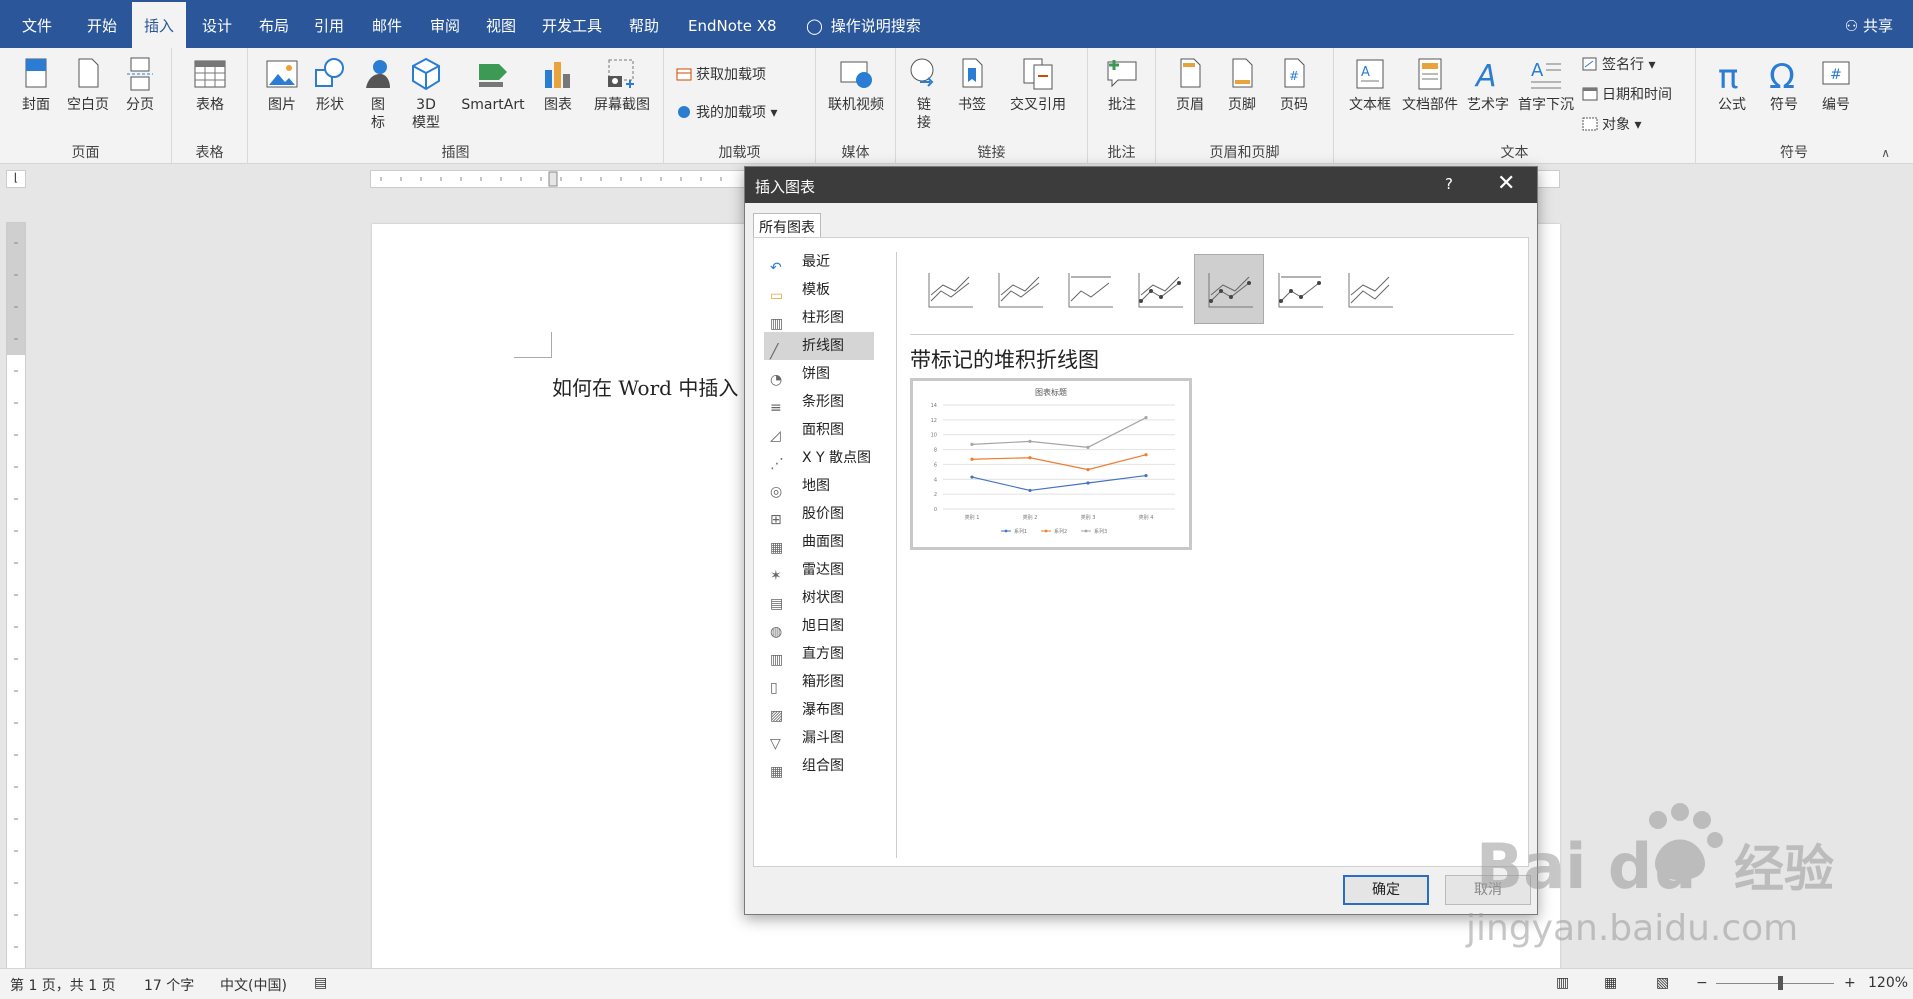 The height and width of the screenshot is (999, 1913). Describe the element at coordinates (169, 985) in the screenshot. I see `word-count: 17 个字` at that location.